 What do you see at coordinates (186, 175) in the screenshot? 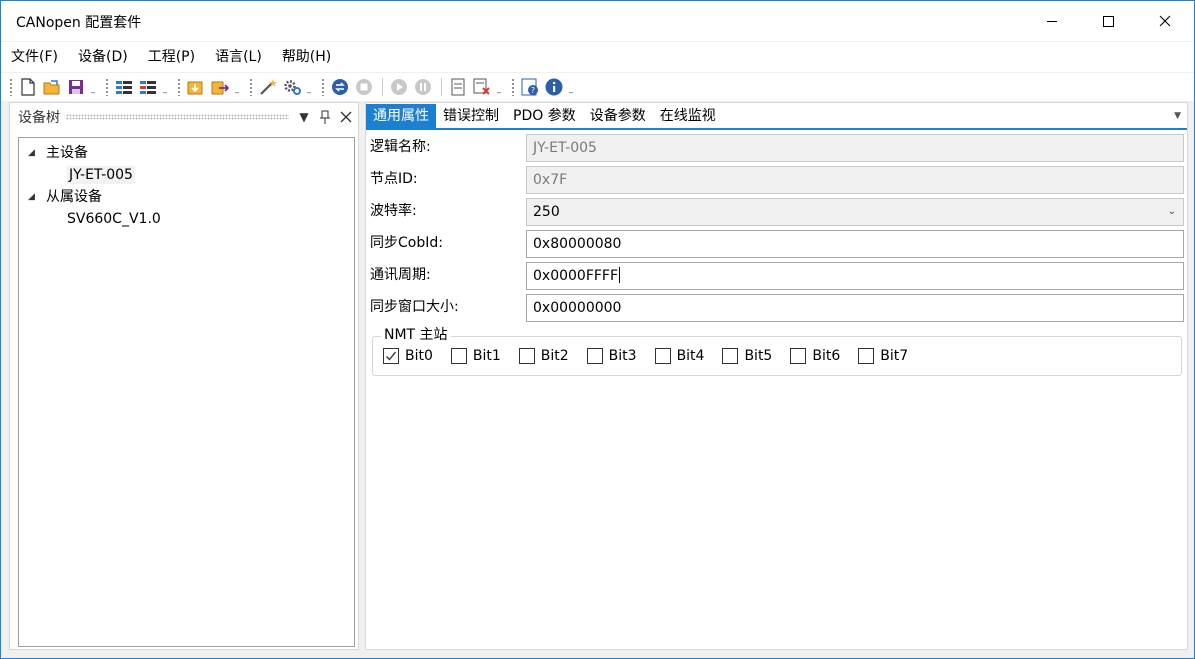
I see `tree-node-master-device: JY-ET-005` at bounding box center [186, 175].